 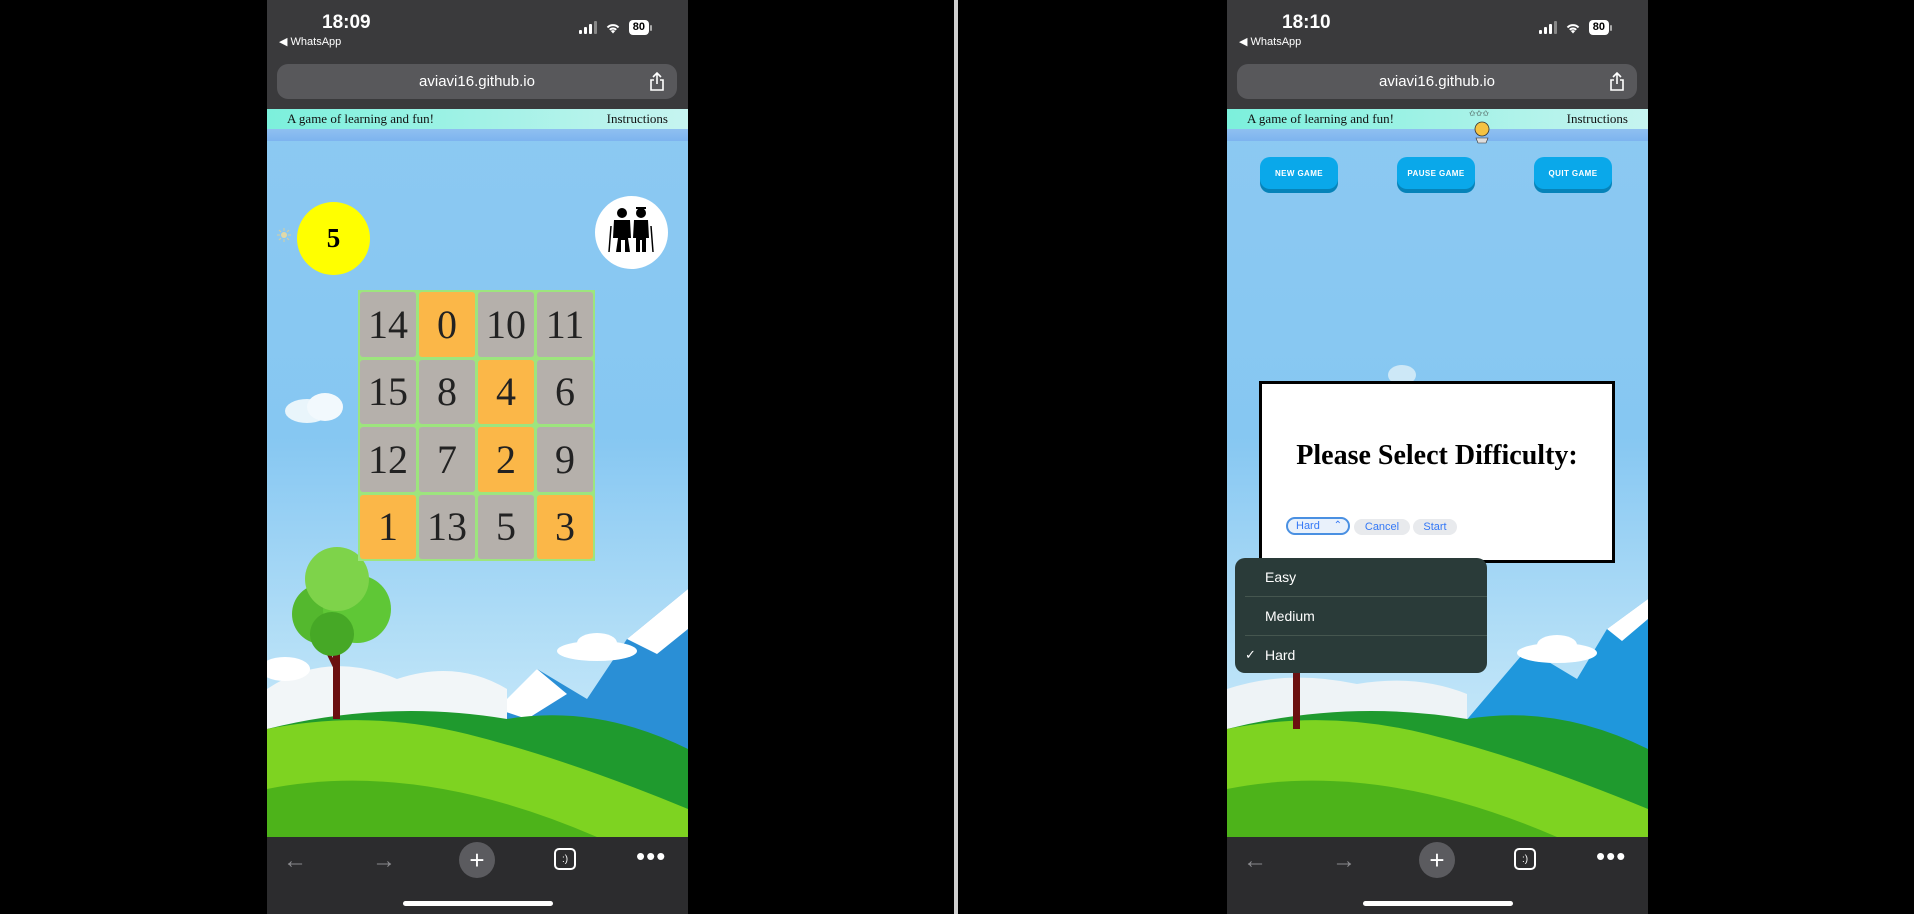 What do you see at coordinates (1299, 173) in the screenshot?
I see `new-game-button: NEW GAME` at bounding box center [1299, 173].